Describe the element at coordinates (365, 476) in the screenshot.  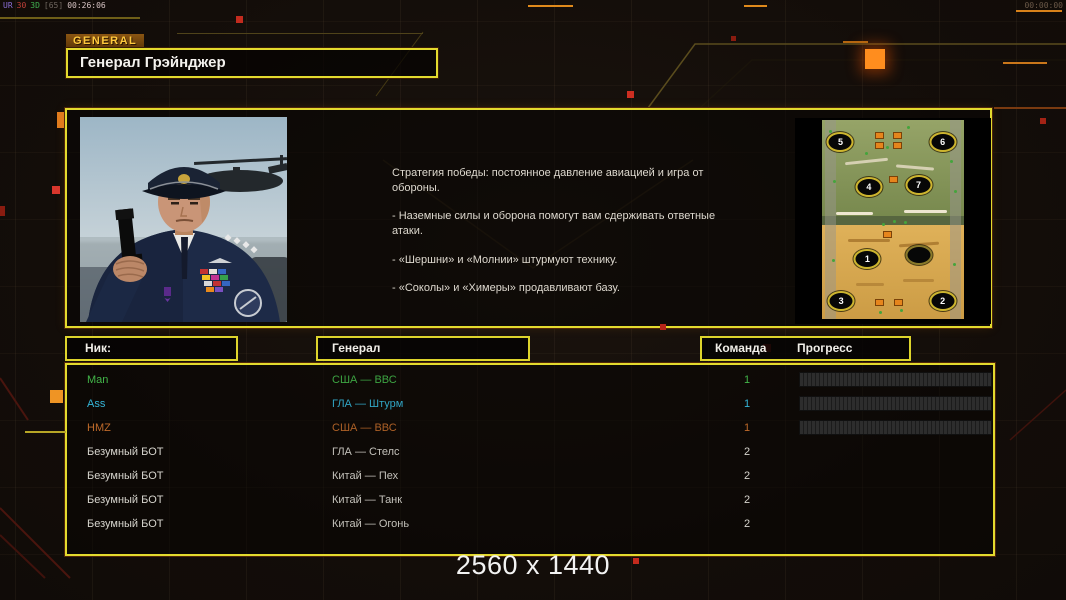
I see `player-general: Китай — Пех` at that location.